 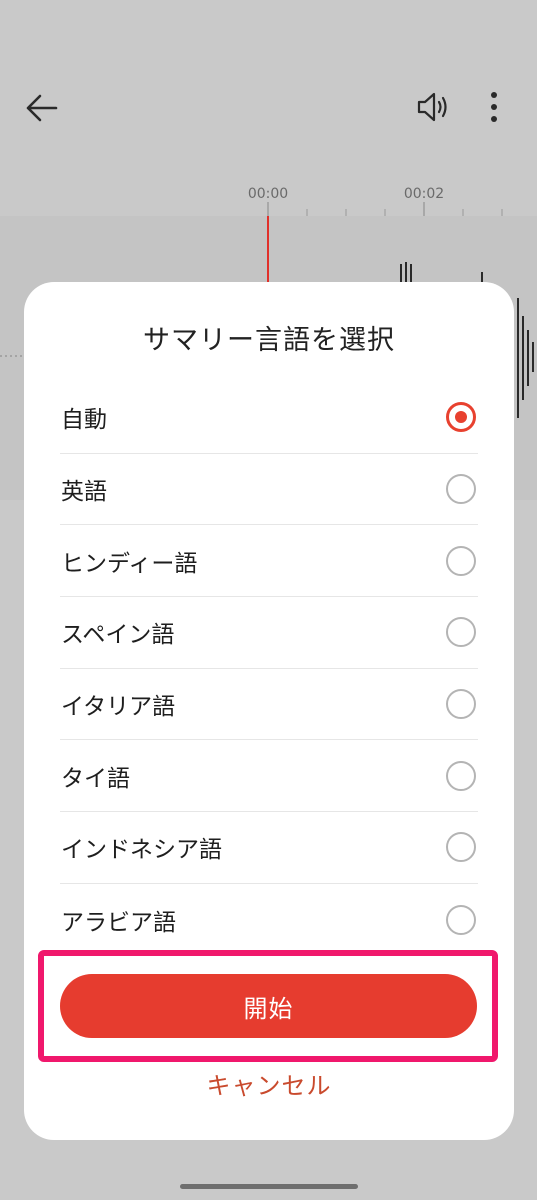 What do you see at coordinates (269, 909) in the screenshot?
I see `option-arabic: アラビア語` at bounding box center [269, 909].